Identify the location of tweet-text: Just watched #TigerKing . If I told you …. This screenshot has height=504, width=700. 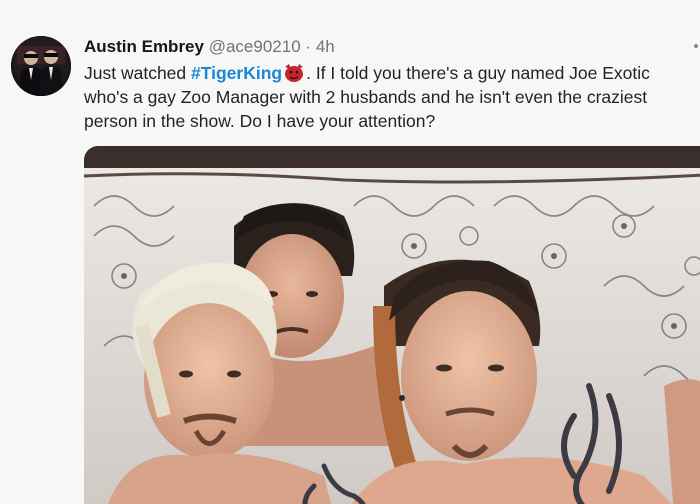
(392, 97).